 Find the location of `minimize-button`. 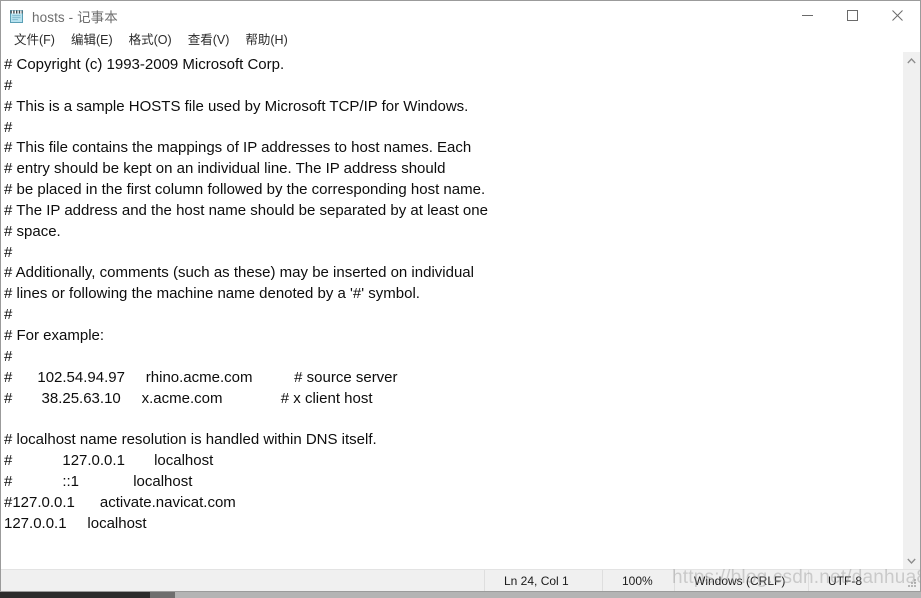

minimize-button is located at coordinates (807, 15).